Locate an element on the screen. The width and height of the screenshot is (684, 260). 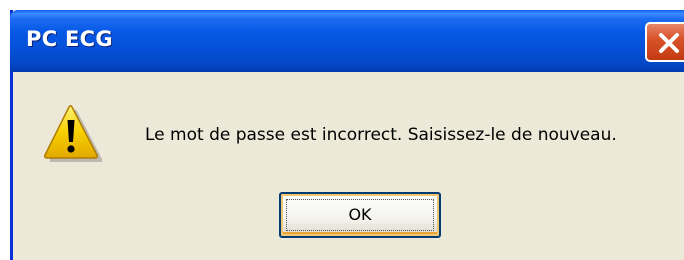
ok-button: OK is located at coordinates (360, 215).